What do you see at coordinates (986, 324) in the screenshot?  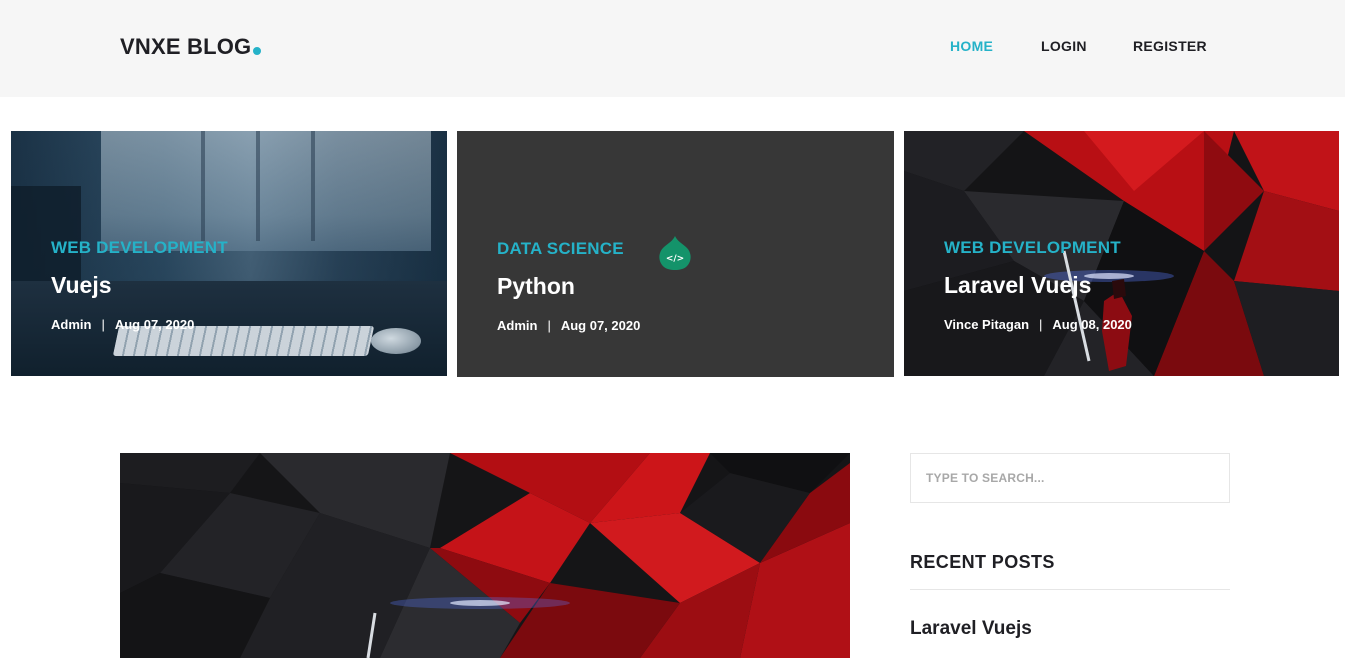 I see `post-author: Vince Pitagan` at bounding box center [986, 324].